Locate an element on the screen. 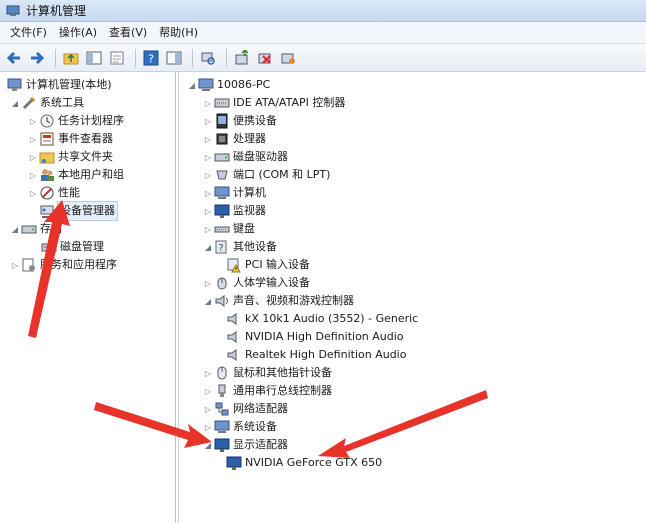  network-adapter-icon is located at coordinates (222, 409).